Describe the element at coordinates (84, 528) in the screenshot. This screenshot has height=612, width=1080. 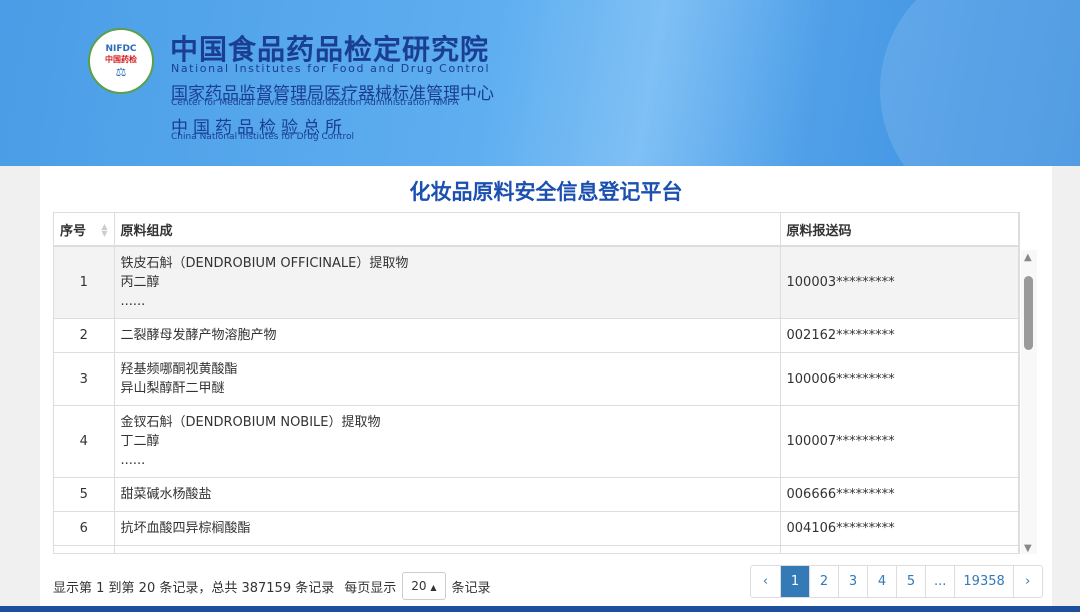
I see `row-no: 6` at that location.